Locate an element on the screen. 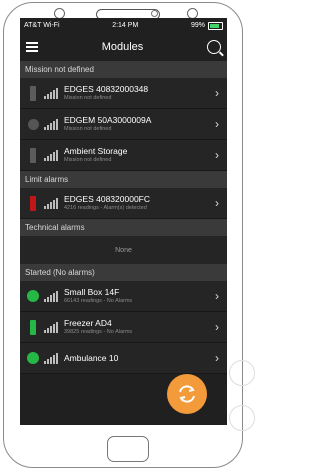  ok-bar-icon is located at coordinates (33, 327).